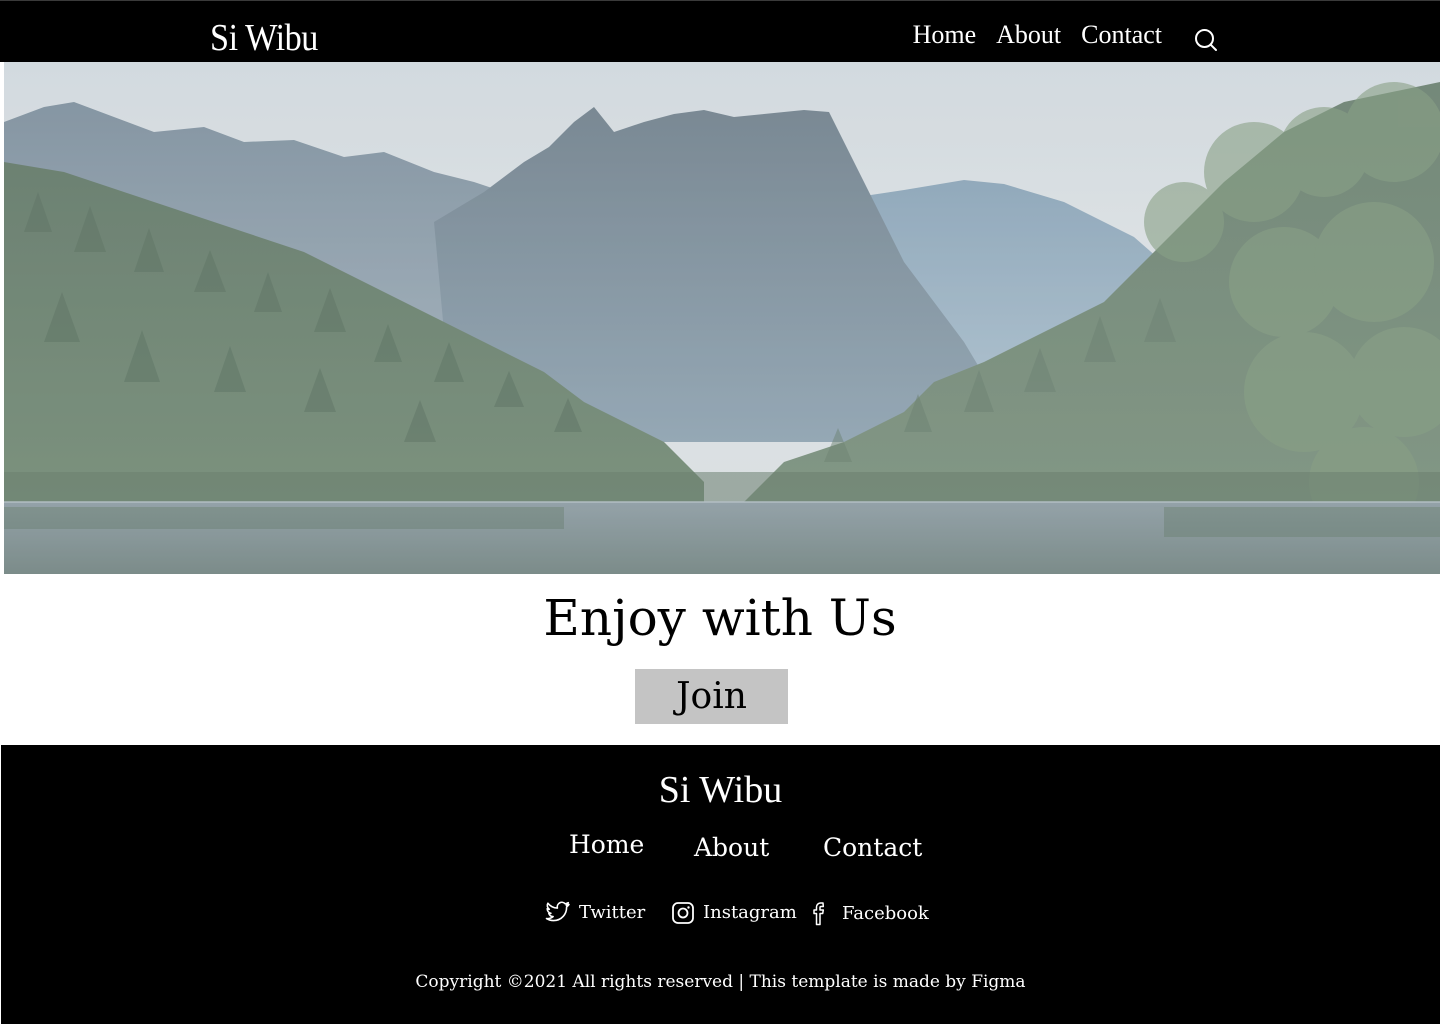 Image resolution: width=1440 pixels, height=1024 pixels. What do you see at coordinates (731, 848) in the screenshot?
I see `footer-nav-about-link: About` at bounding box center [731, 848].